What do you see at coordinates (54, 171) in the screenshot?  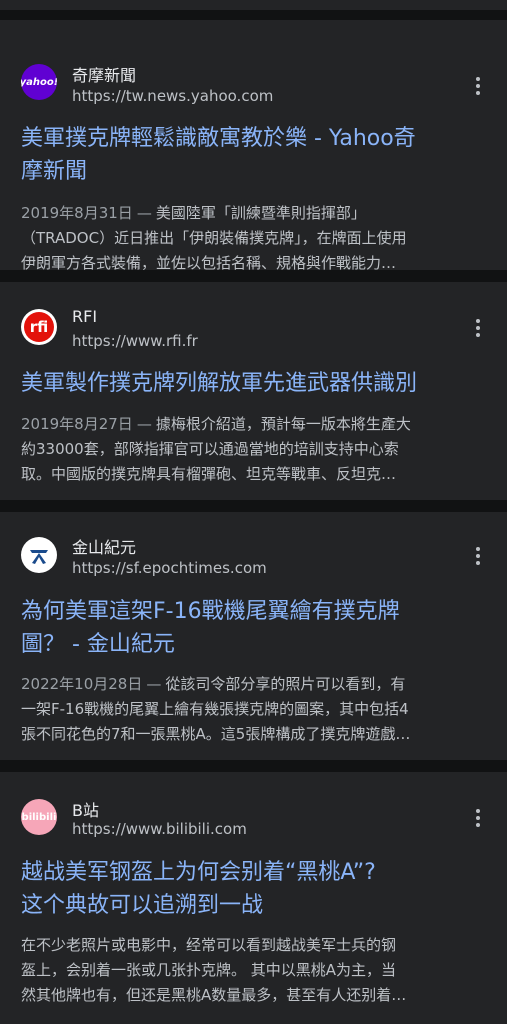 I see `title-line: 摩新聞` at bounding box center [54, 171].